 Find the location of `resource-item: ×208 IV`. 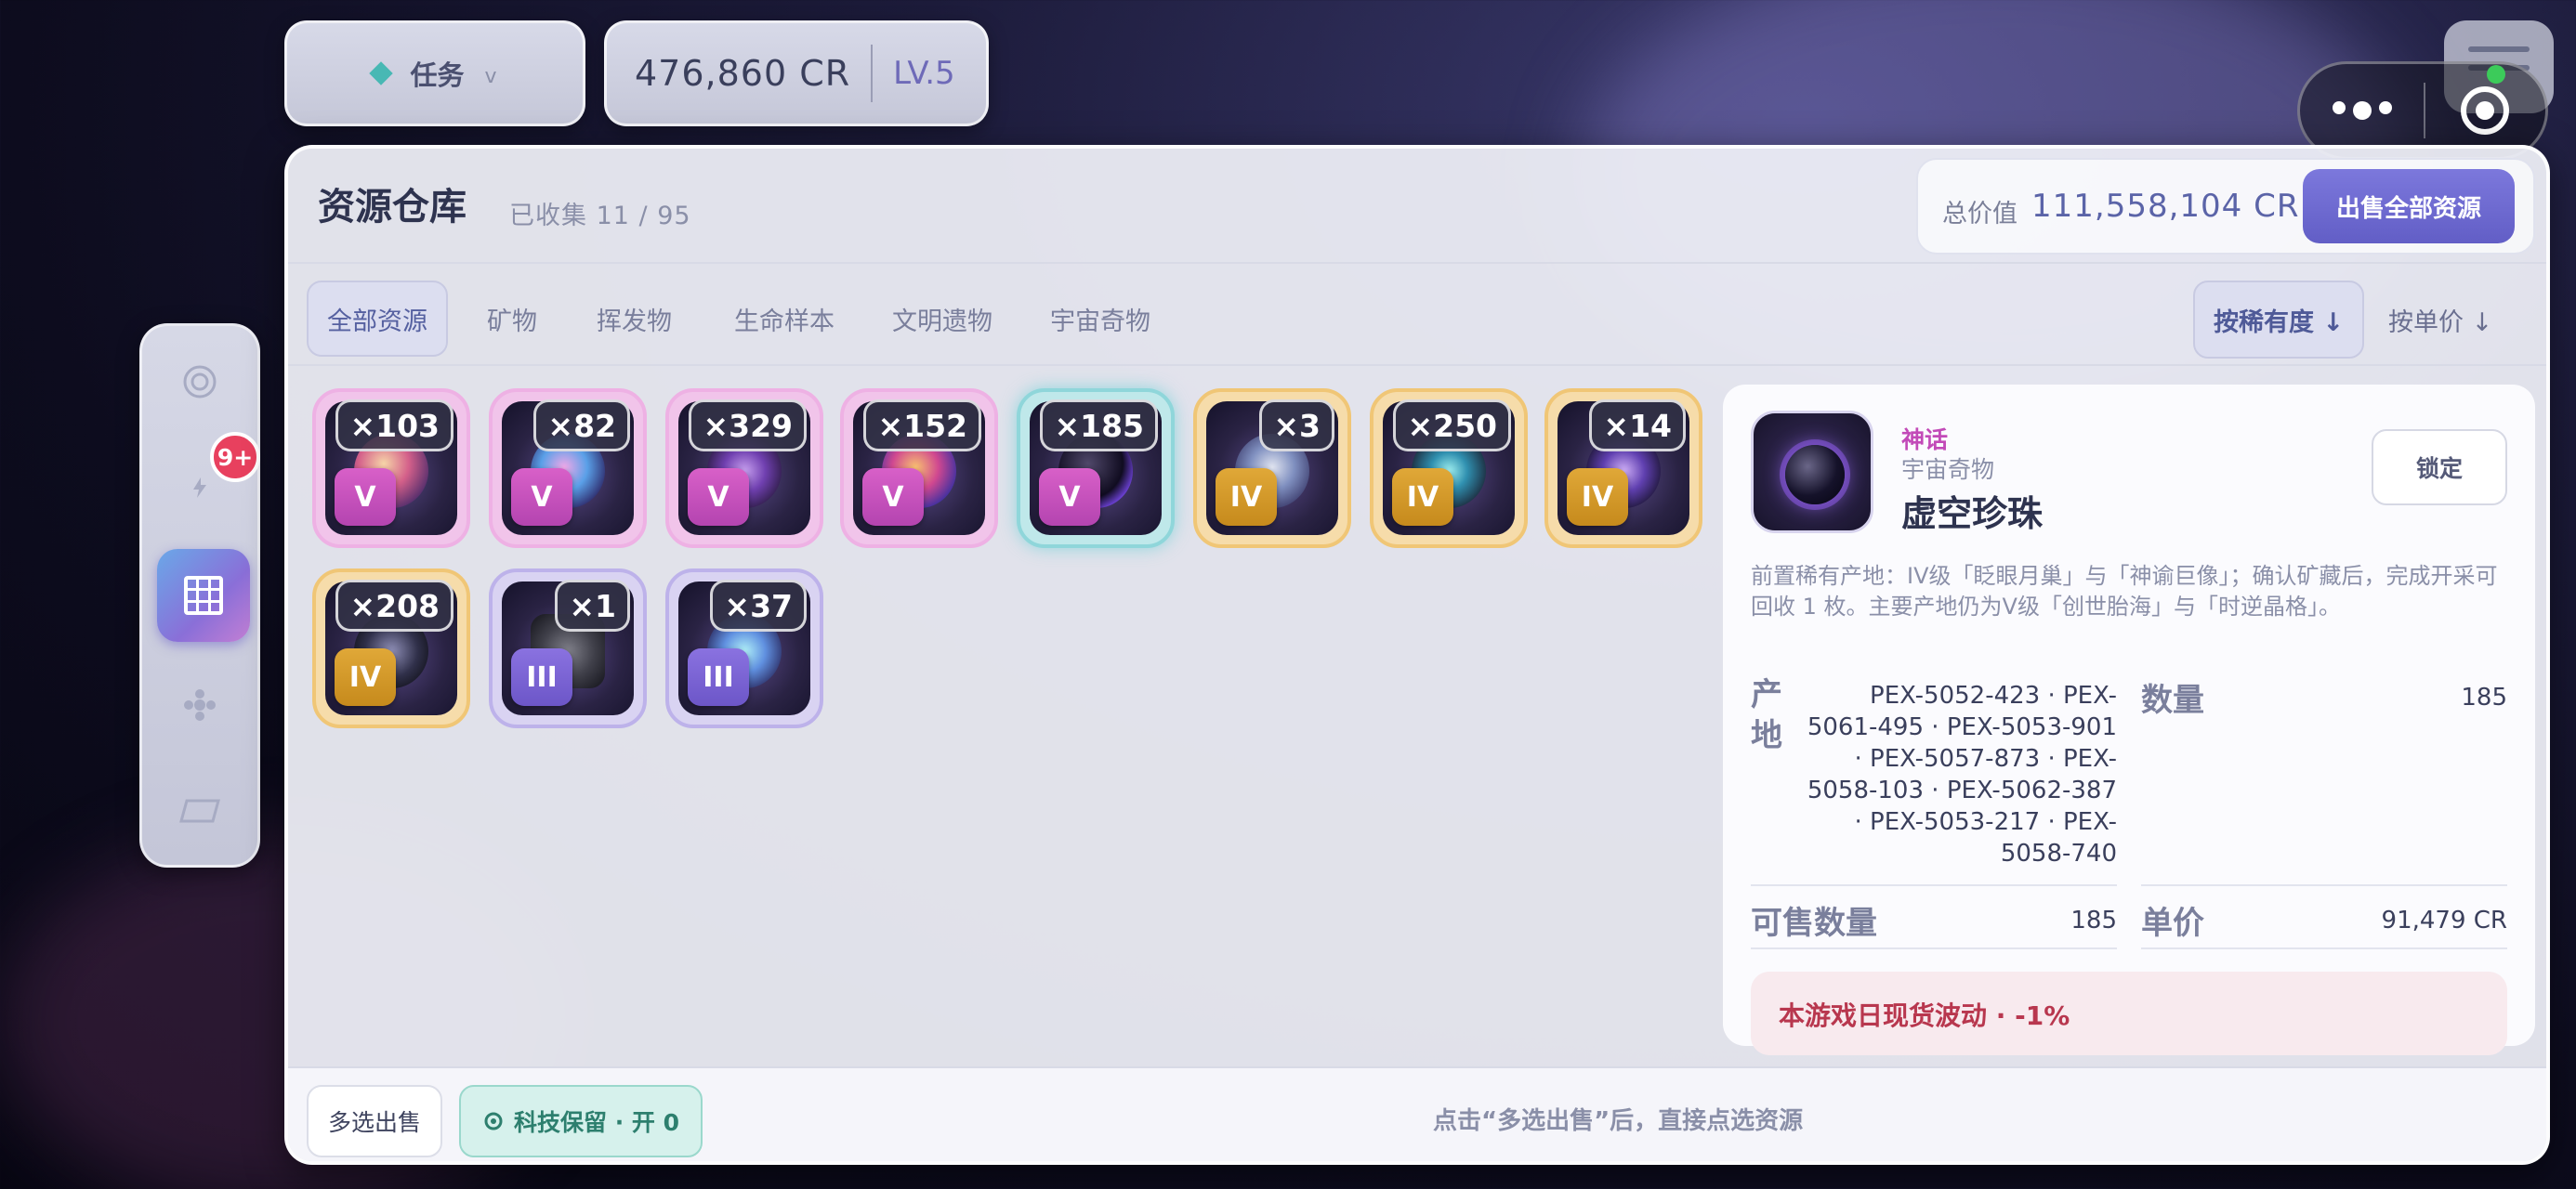

resource-item: ×208 IV is located at coordinates (391, 648).